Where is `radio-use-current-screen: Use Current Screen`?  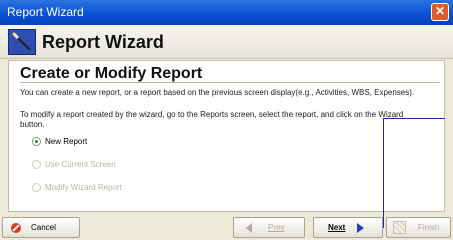
radio-use-current-screen: Use Current Screen is located at coordinates (74, 164).